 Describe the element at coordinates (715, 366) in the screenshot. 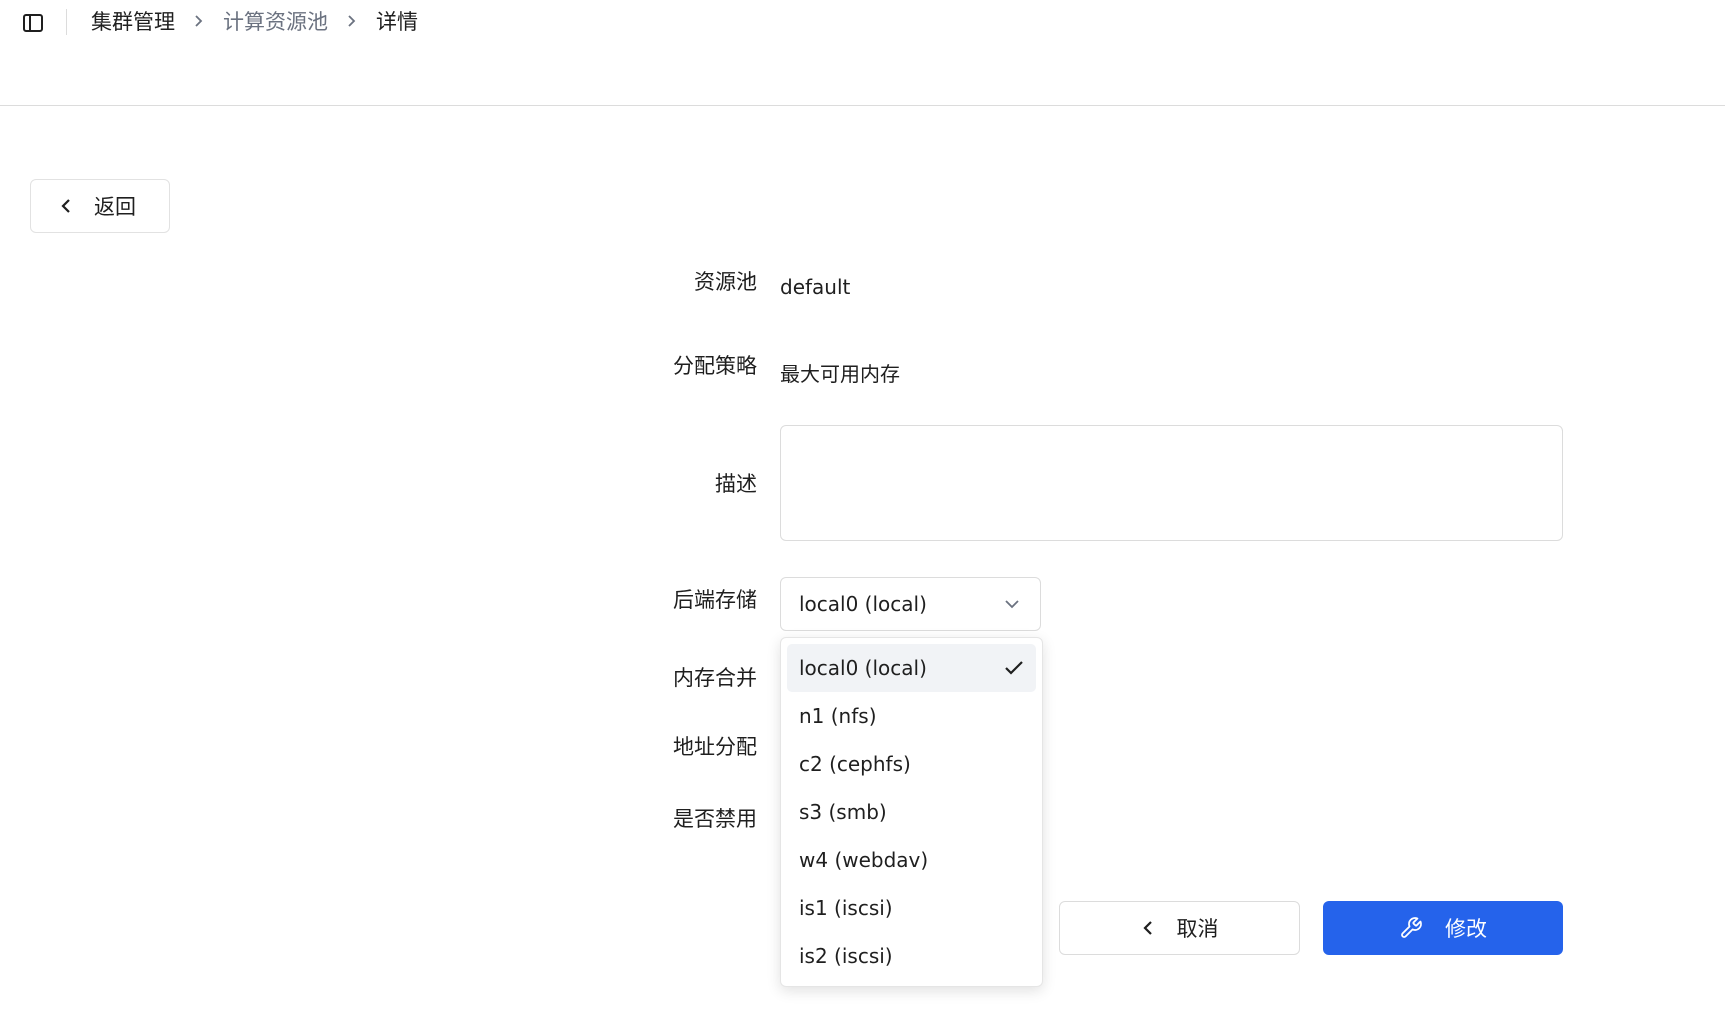

I see `strategy-label: 分配策略` at that location.